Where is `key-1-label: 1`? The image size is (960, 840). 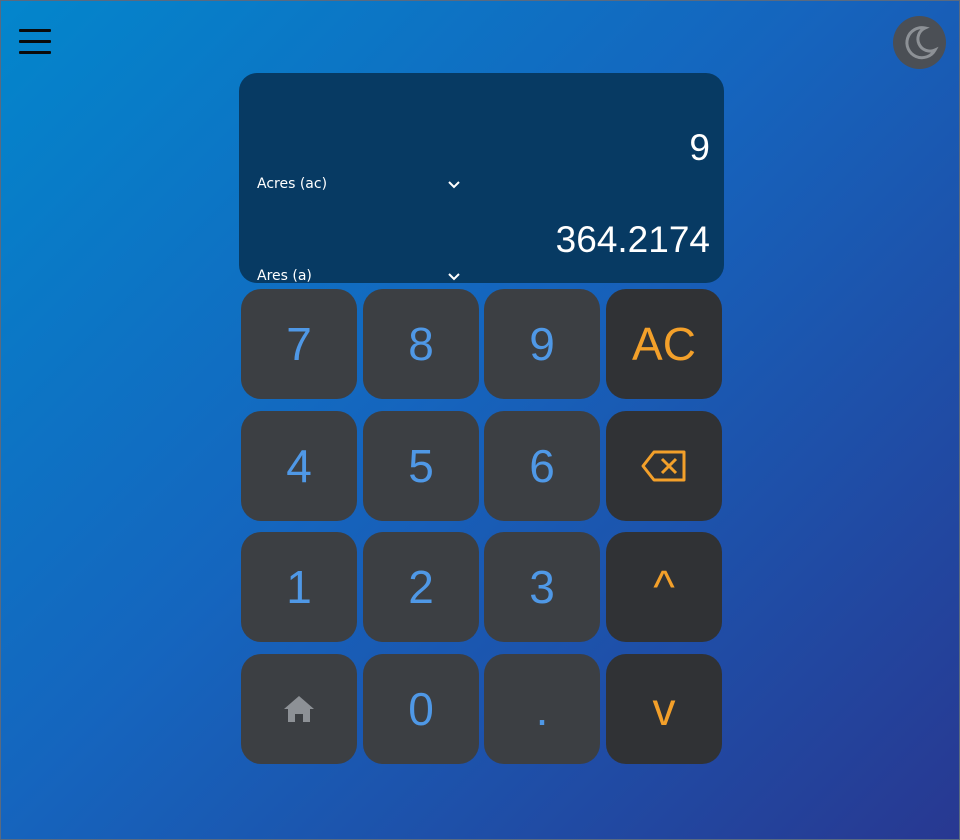
key-1-label: 1 is located at coordinates (299, 587).